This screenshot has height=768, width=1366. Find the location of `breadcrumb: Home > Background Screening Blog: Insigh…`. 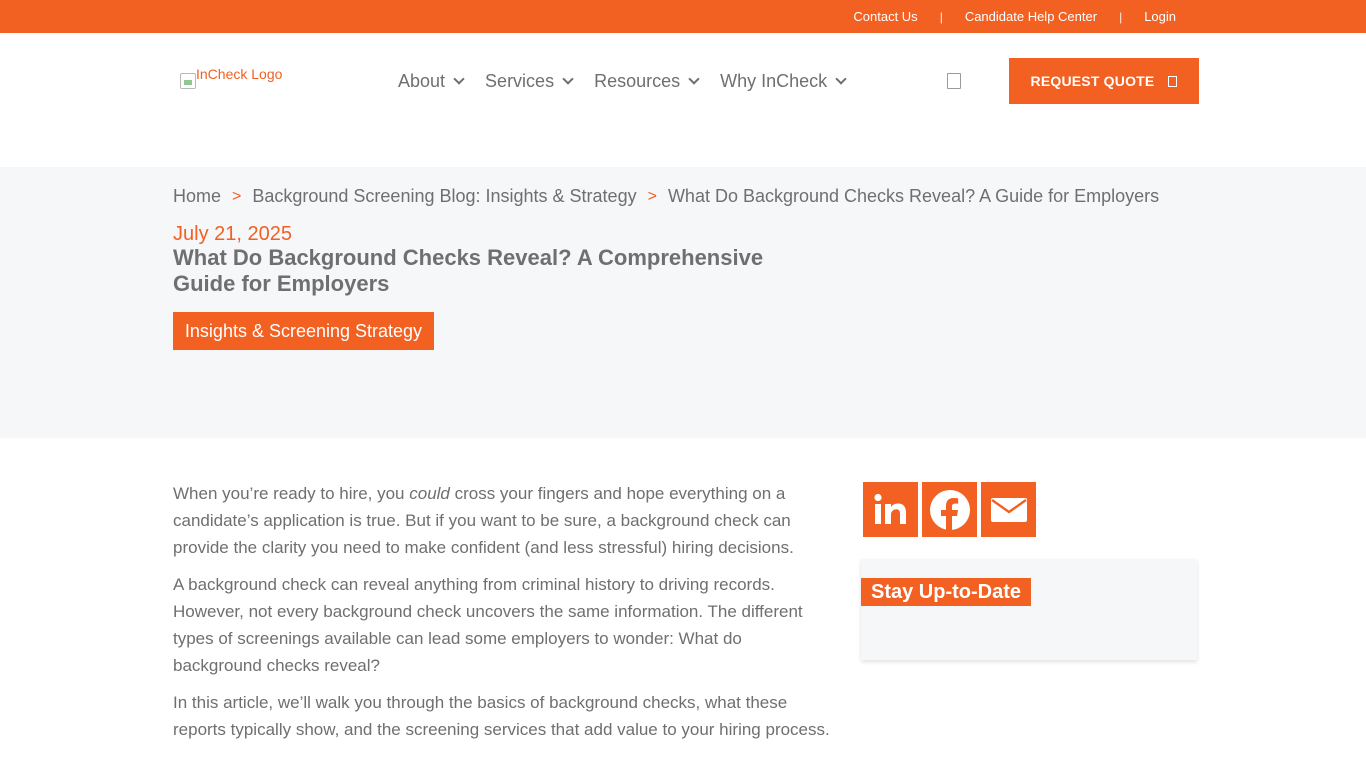

breadcrumb: Home > Background Screening Blog: Insigh… is located at coordinates (666, 196).